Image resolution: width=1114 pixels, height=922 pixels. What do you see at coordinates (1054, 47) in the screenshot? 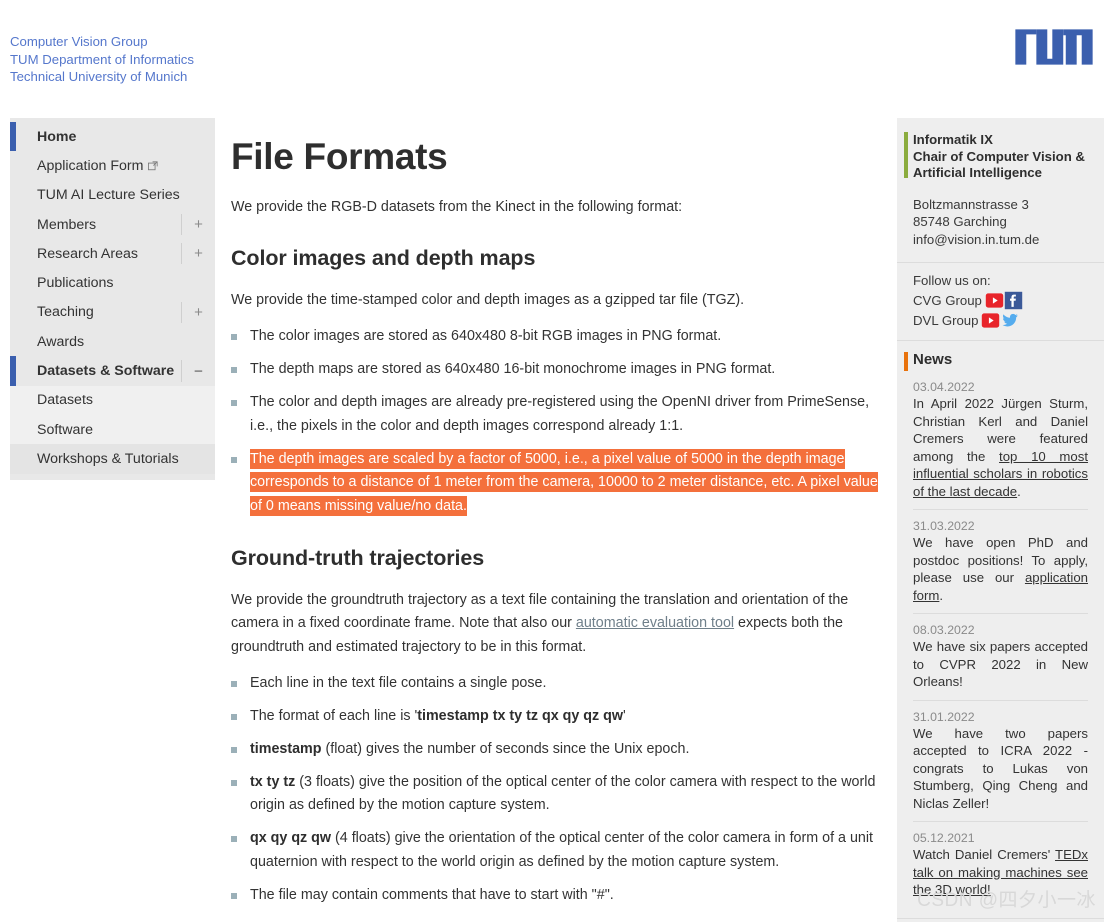
I see `tum-logo-icon` at bounding box center [1054, 47].